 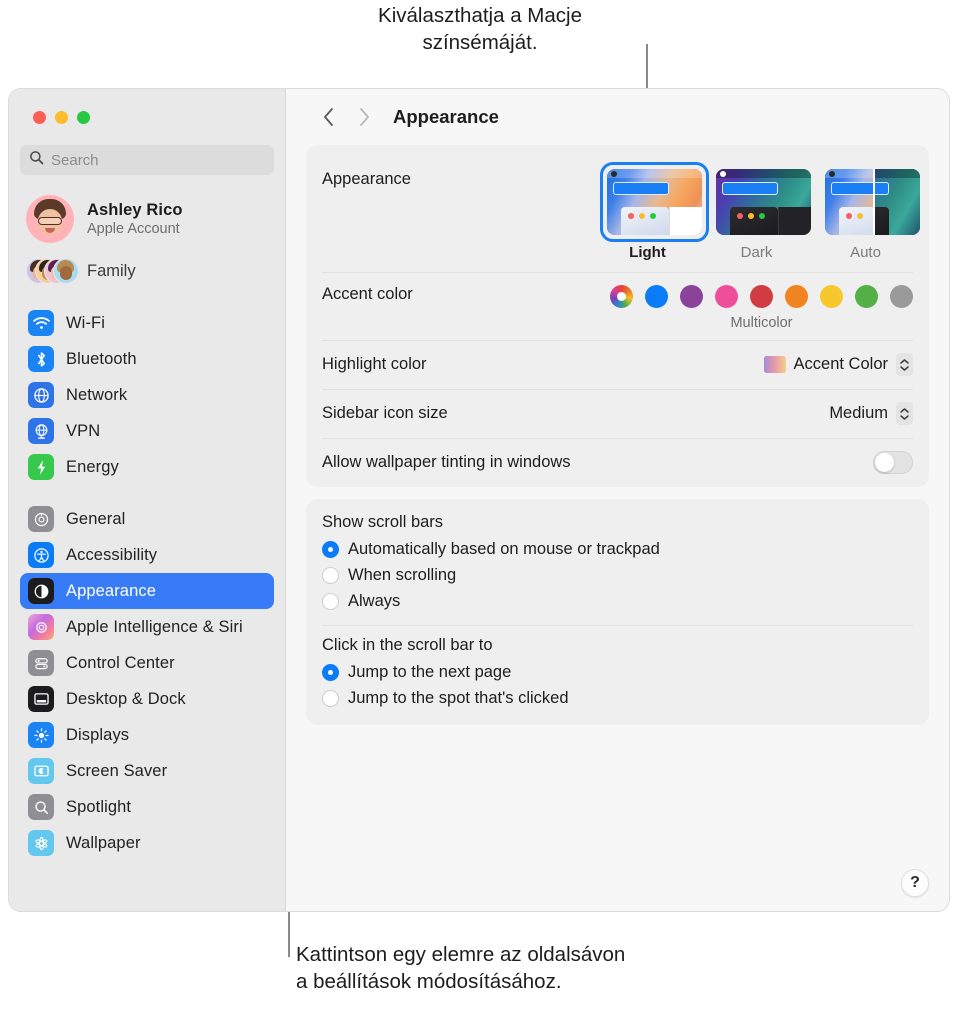 I want to click on sidebar-item-wifi: Wi-Fi, so click(x=147, y=323).